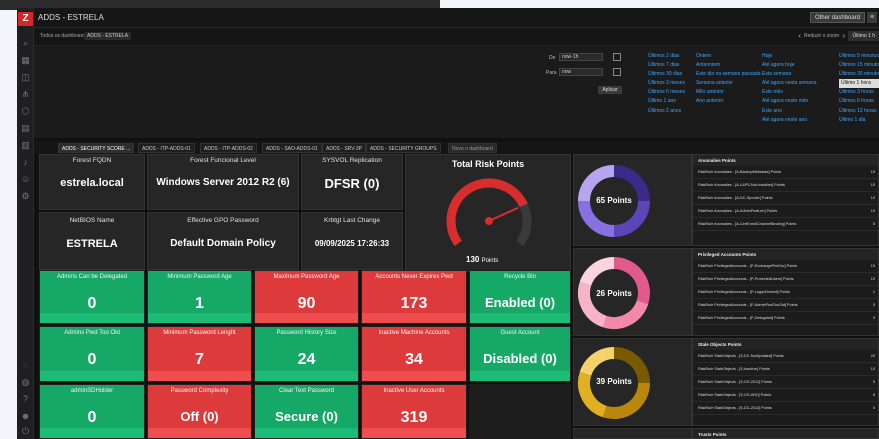  Describe the element at coordinates (25, 365) in the screenshot. I see `support-icon: ◌` at that location.